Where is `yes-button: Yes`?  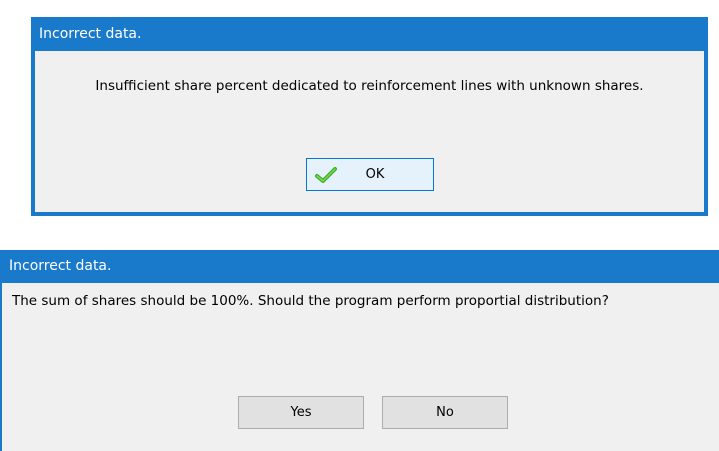
yes-button: Yes is located at coordinates (301, 412).